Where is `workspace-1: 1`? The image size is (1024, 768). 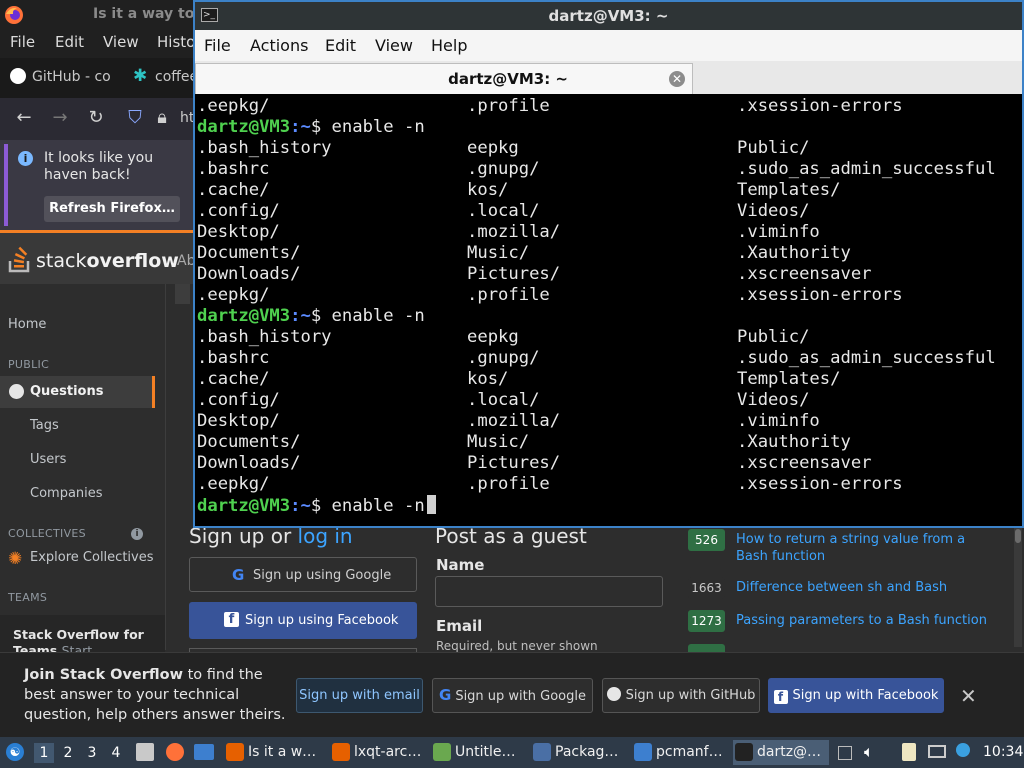 workspace-1: 1 is located at coordinates (44, 753).